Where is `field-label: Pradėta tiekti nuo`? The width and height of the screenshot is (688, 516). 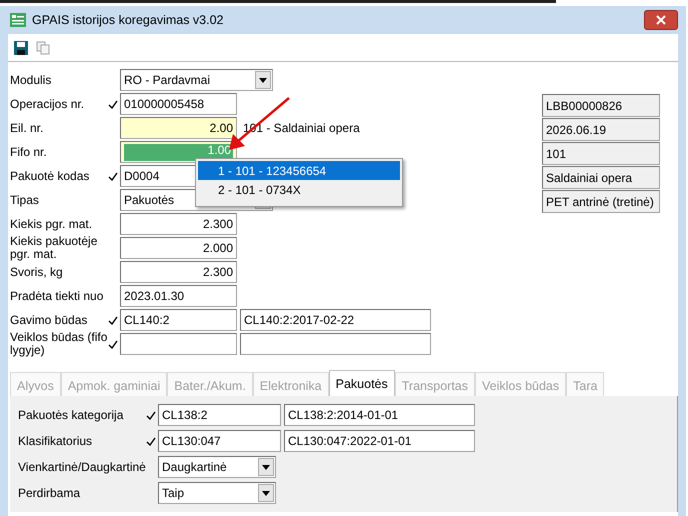 field-label: Pradėta tiekti nuo is located at coordinates (57, 296).